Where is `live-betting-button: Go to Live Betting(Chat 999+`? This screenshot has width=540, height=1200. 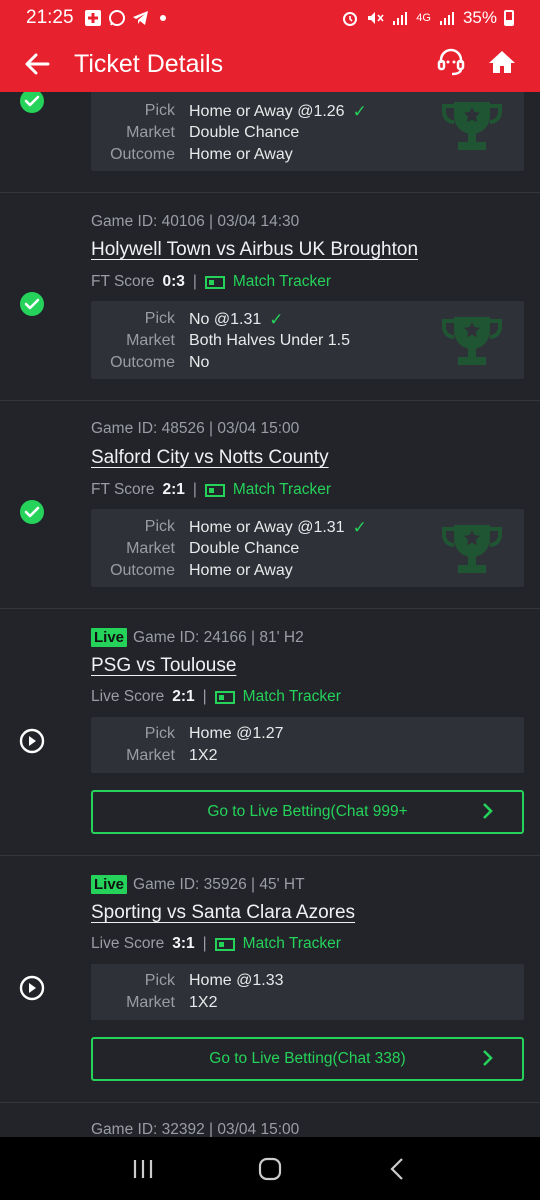
live-betting-button: Go to Live Betting(Chat 999+ is located at coordinates (307, 812).